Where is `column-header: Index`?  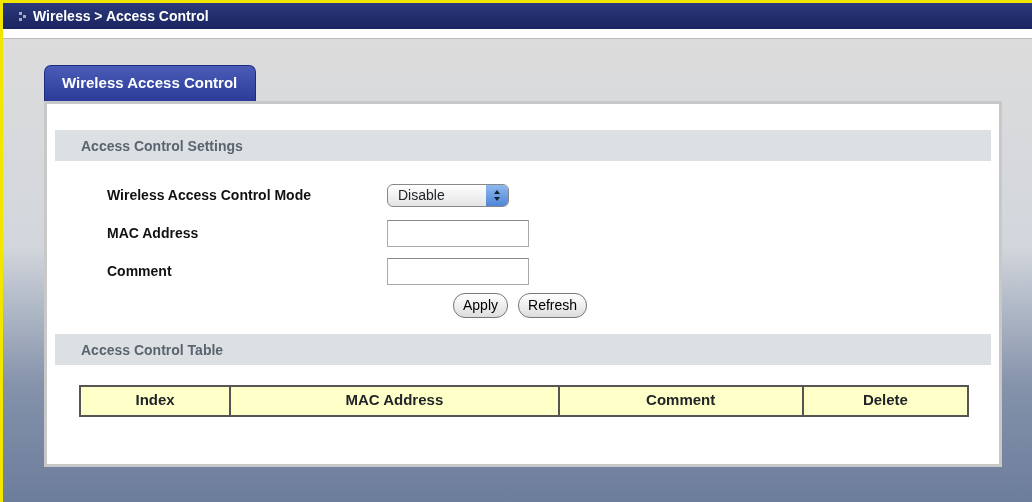
column-header: Index is located at coordinates (155, 400).